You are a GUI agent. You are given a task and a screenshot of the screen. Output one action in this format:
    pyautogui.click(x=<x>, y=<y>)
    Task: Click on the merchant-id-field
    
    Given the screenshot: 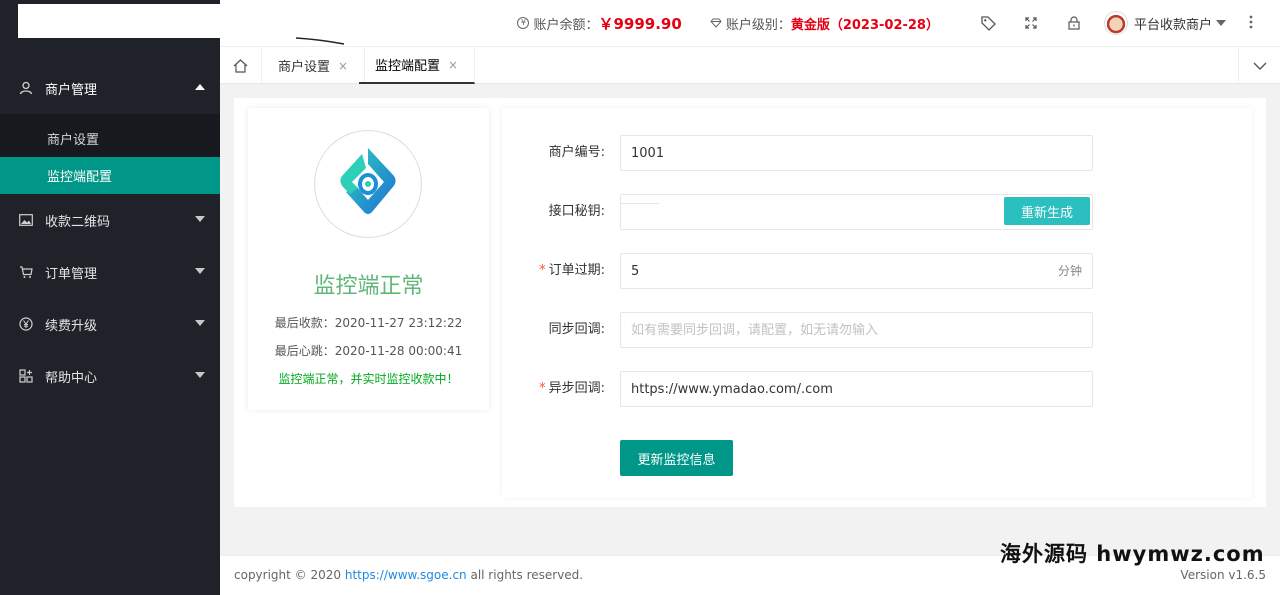 What is the action you would take?
    pyautogui.click(x=856, y=153)
    